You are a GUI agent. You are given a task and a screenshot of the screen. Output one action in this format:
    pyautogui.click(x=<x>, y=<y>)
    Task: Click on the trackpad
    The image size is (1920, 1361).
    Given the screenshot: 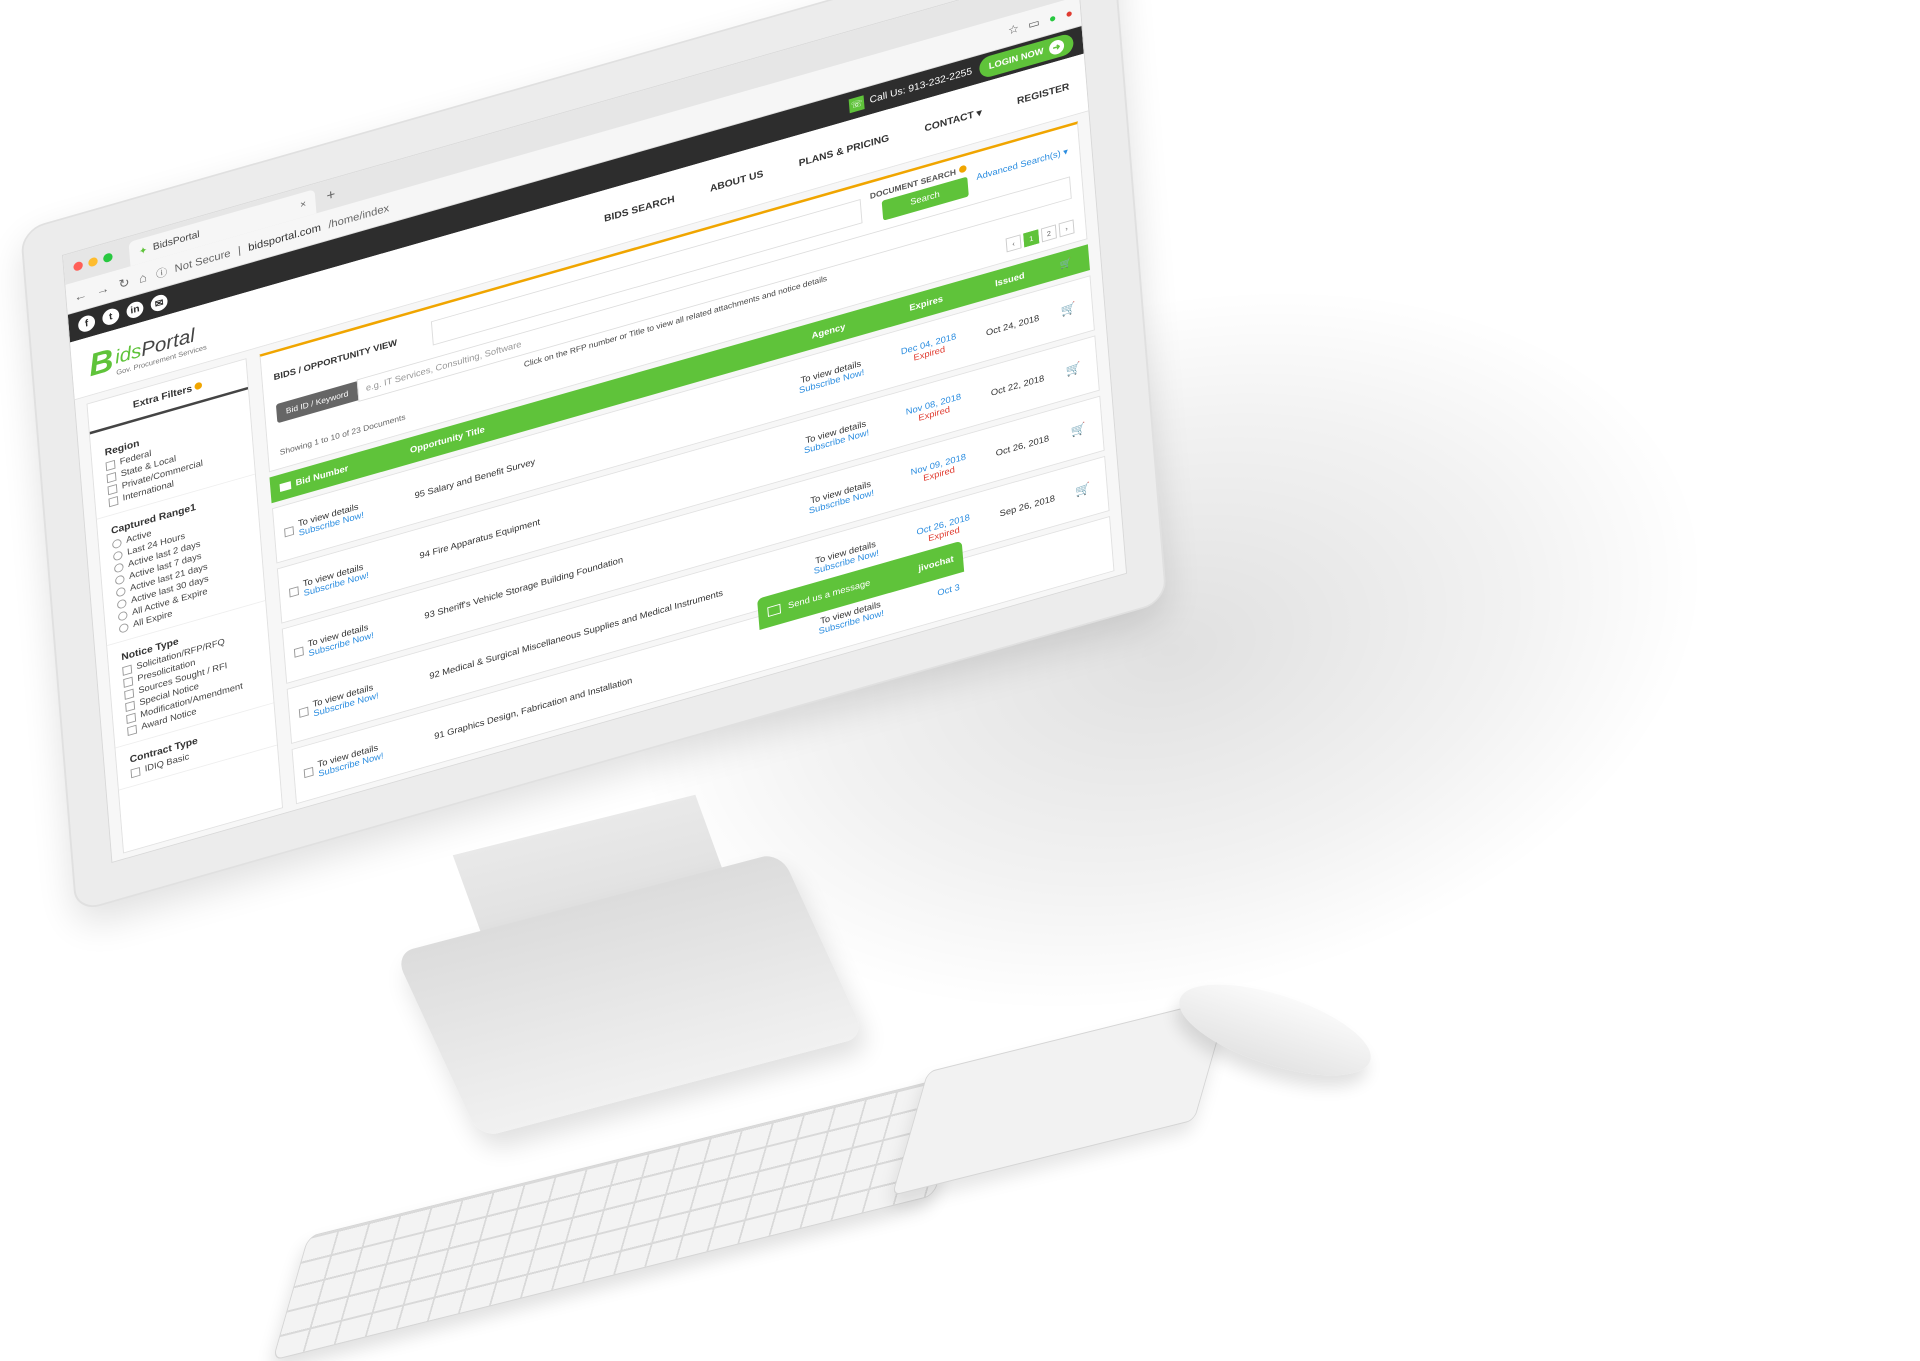 What is the action you would take?
    pyautogui.click(x=1061, y=1096)
    